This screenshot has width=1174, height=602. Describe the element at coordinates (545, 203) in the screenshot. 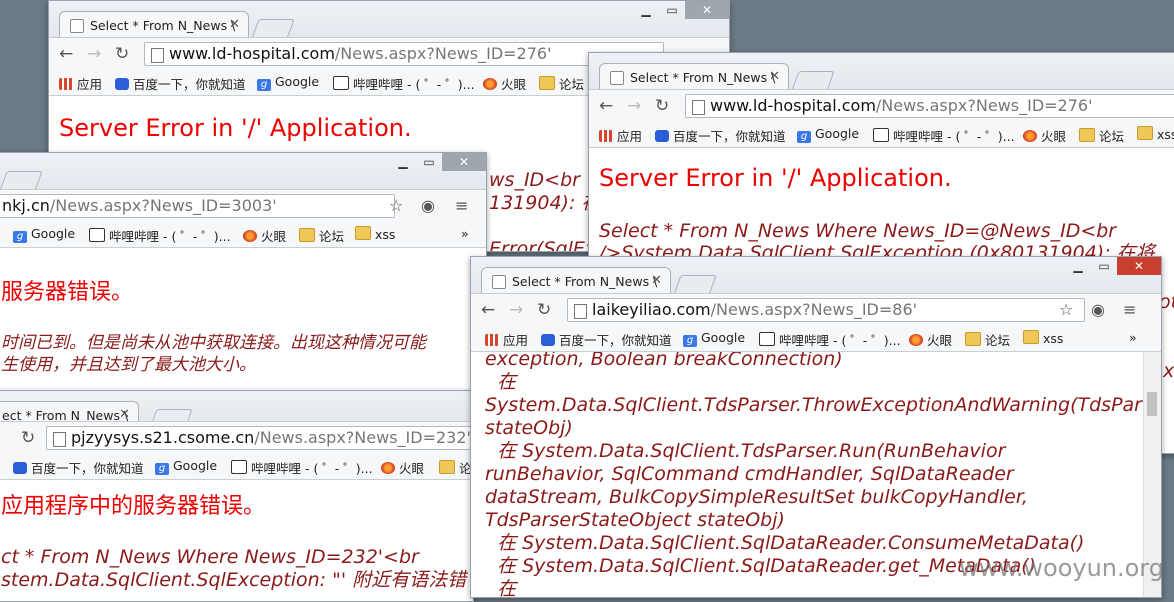

I see `stack-fragment: 131904): 在` at that location.